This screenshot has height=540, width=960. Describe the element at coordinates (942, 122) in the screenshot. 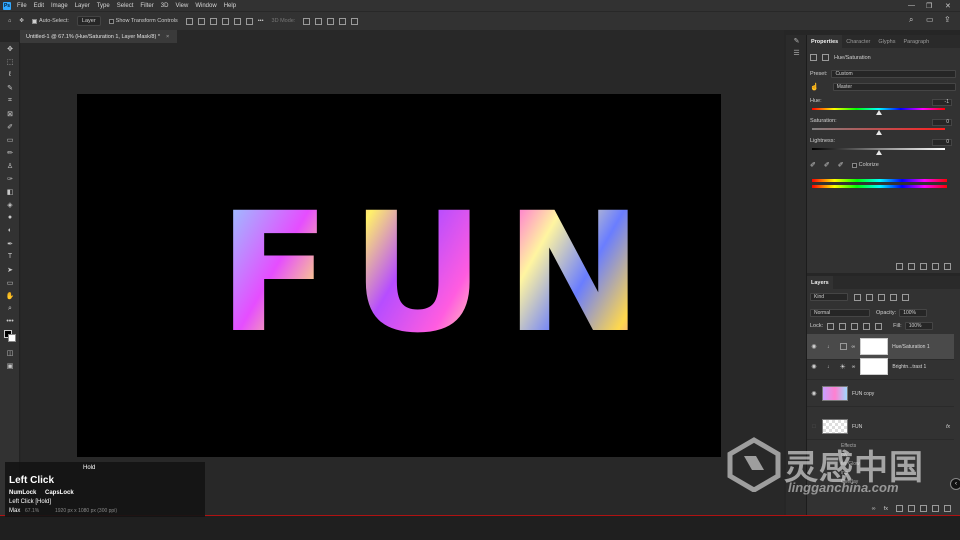

I see `saturation-value-field: 0` at that location.